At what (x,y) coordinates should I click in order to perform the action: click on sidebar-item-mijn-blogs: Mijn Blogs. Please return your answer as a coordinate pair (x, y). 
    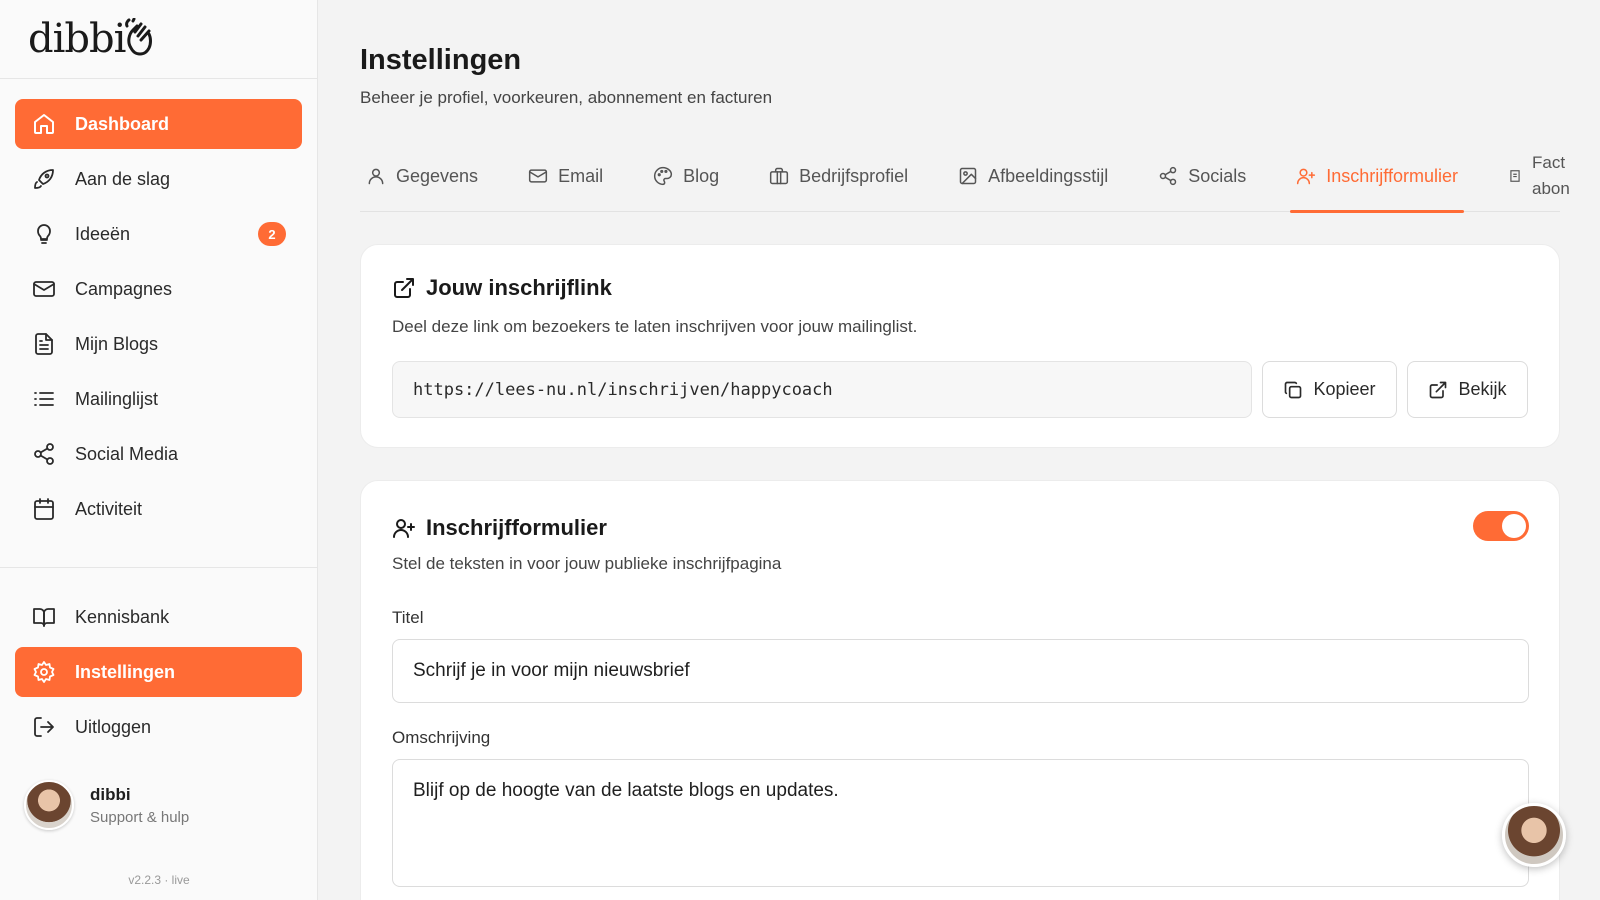
    Looking at the image, I should click on (158, 344).